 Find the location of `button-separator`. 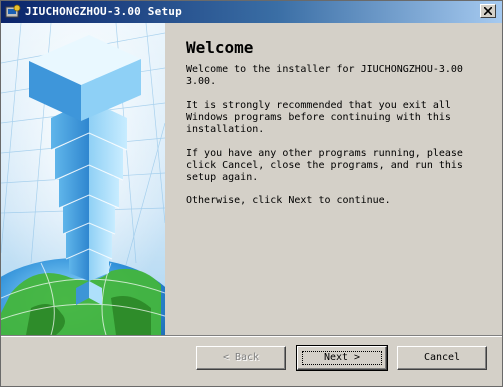

button-separator is located at coordinates (251, 336).